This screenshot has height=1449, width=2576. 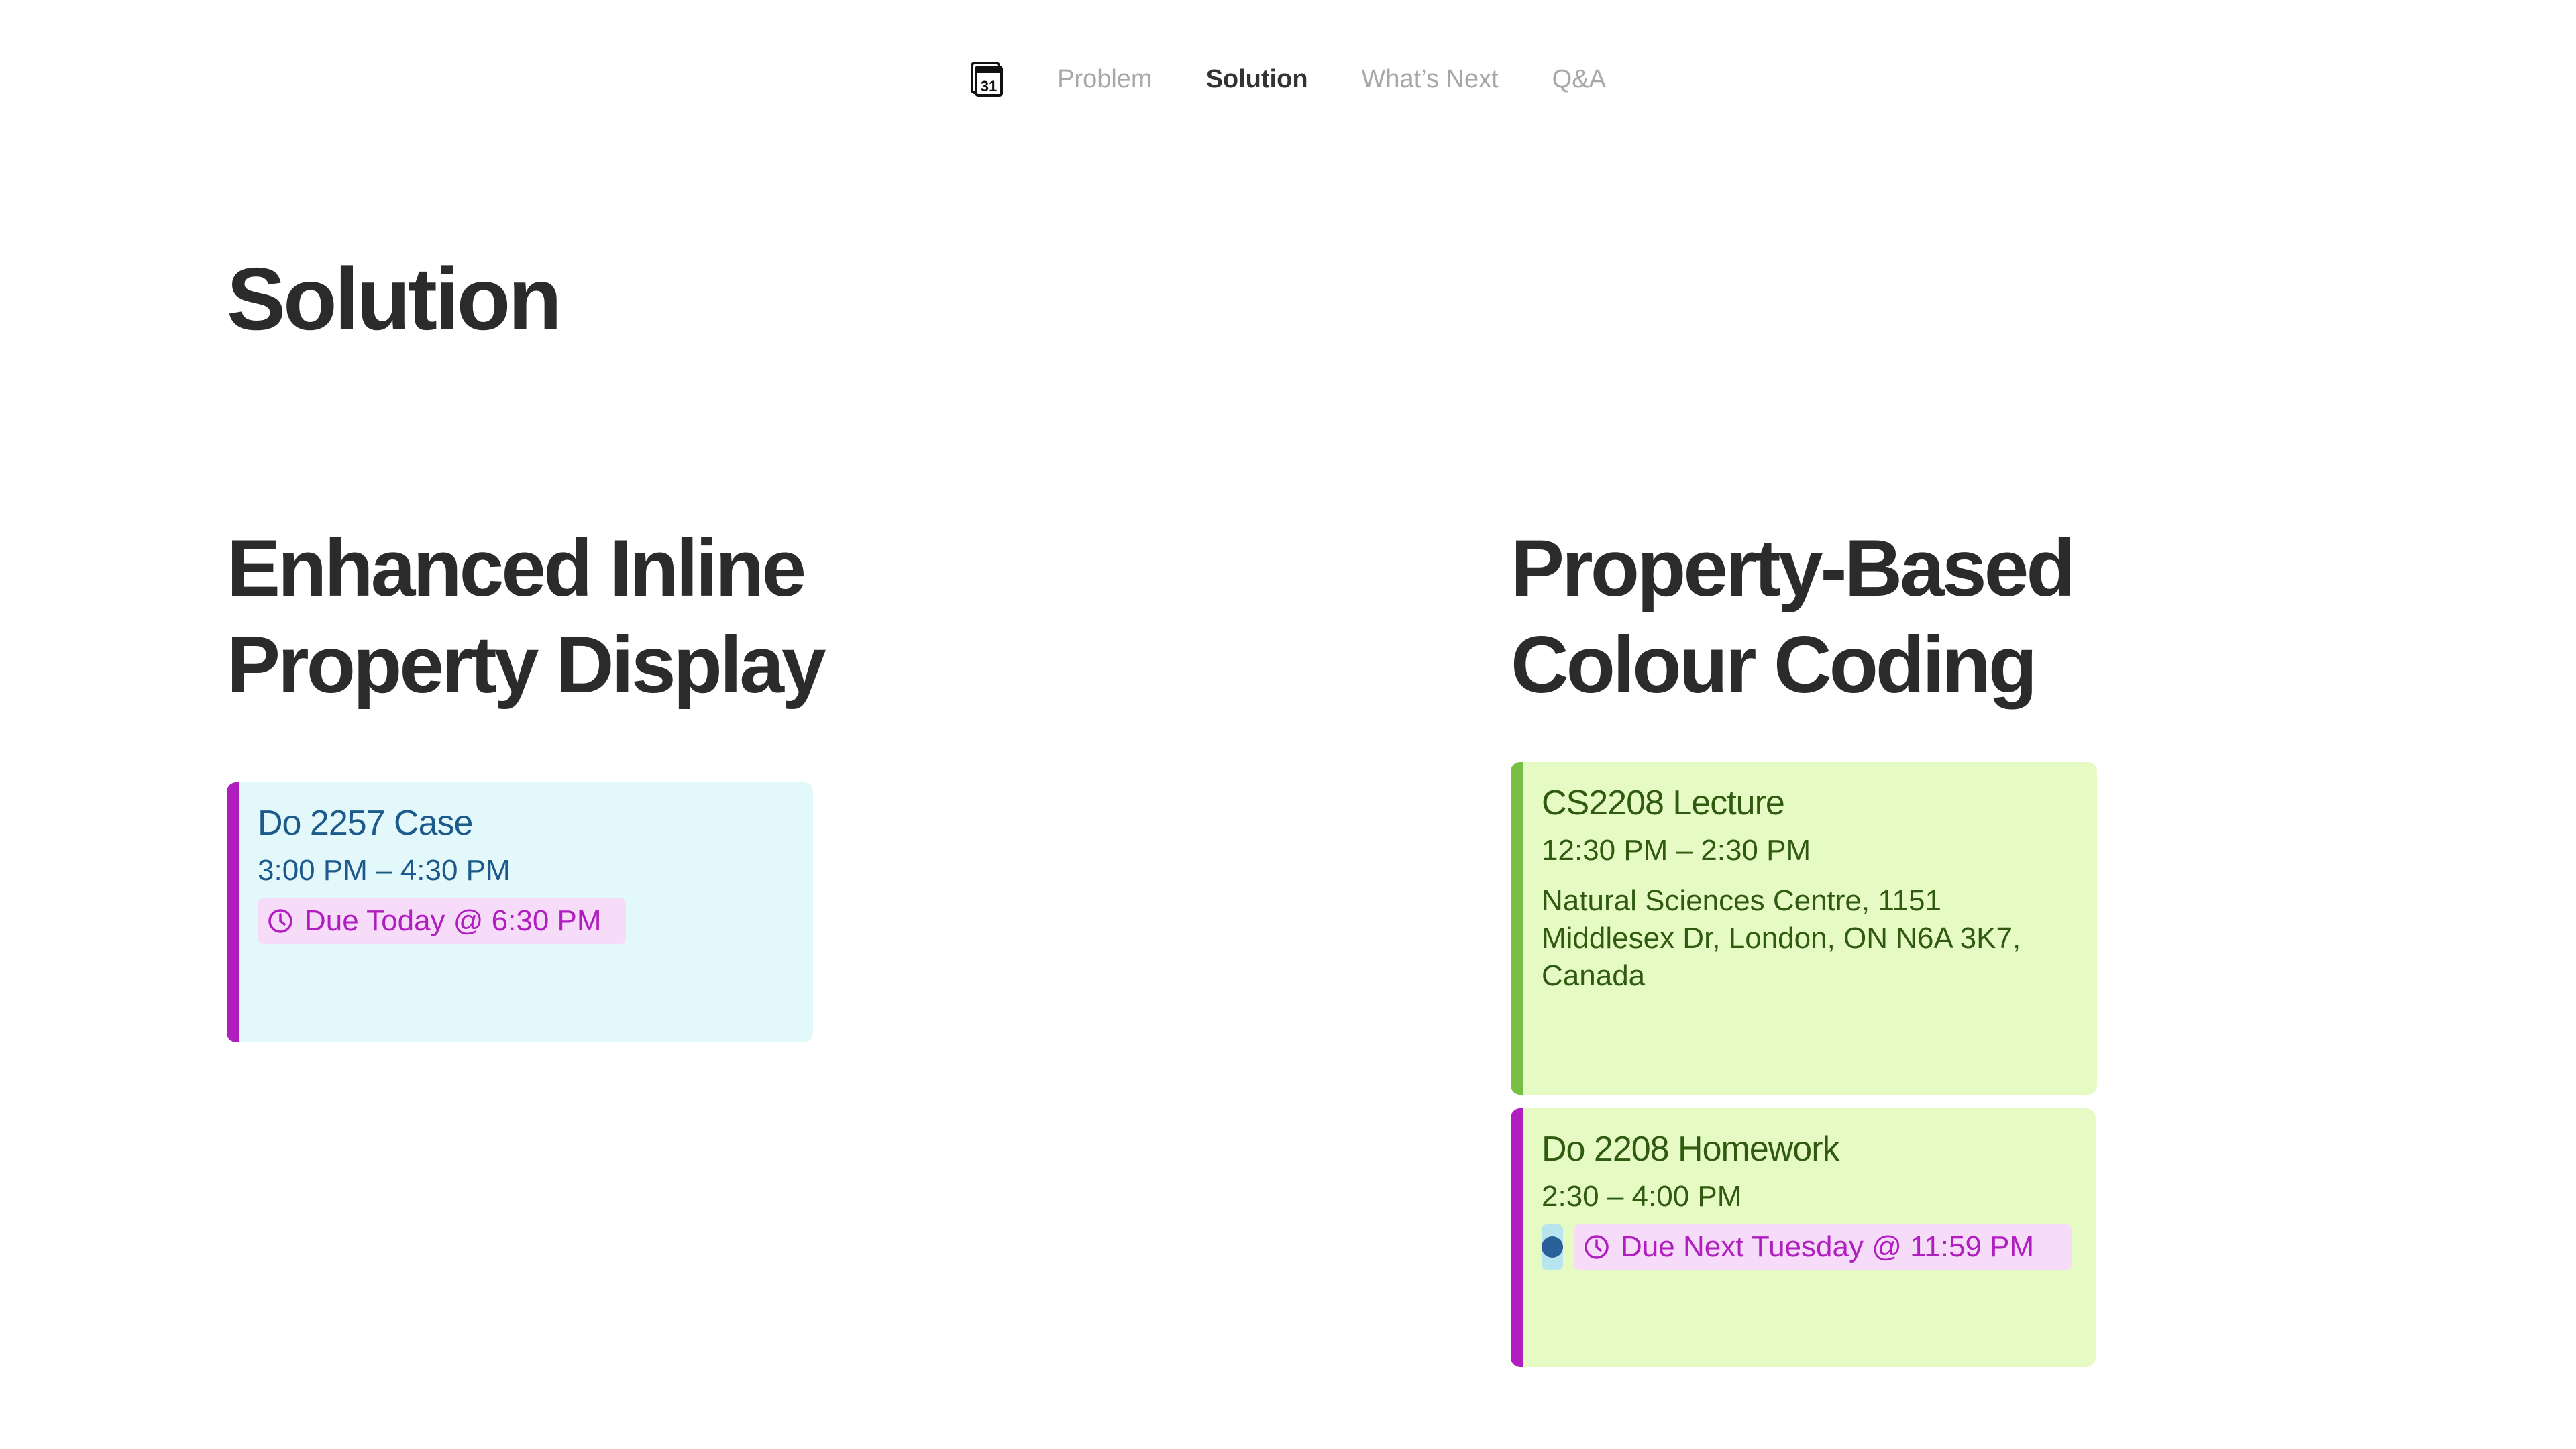 I want to click on page-title: Solution, so click(x=394, y=299).